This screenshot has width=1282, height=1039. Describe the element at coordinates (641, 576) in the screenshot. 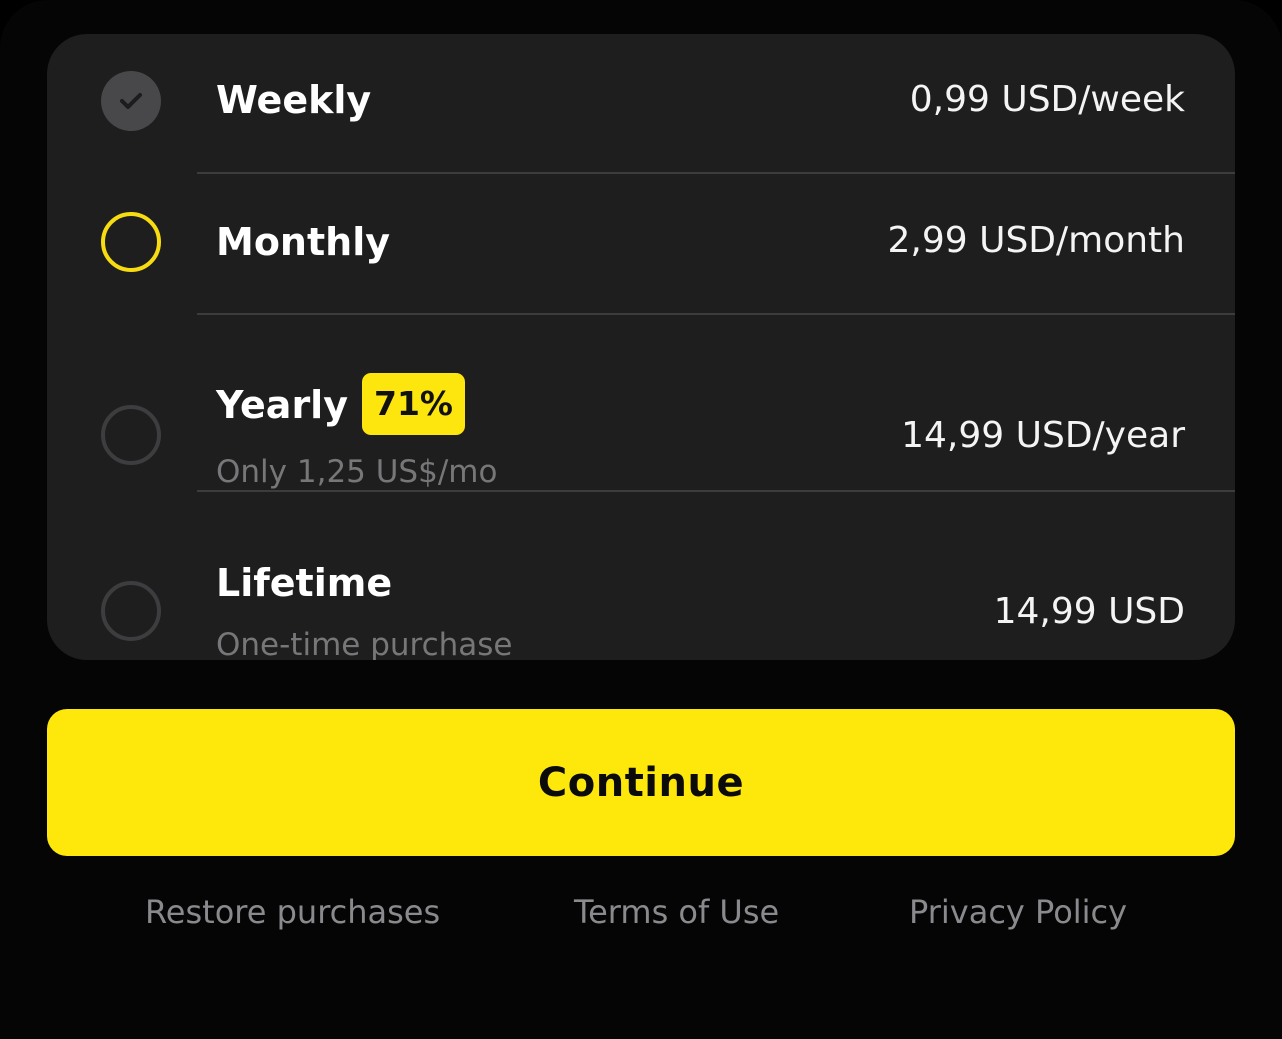

I see `plan-option-lifetime: Lifetime One-time purchase 14,99 USD` at that location.